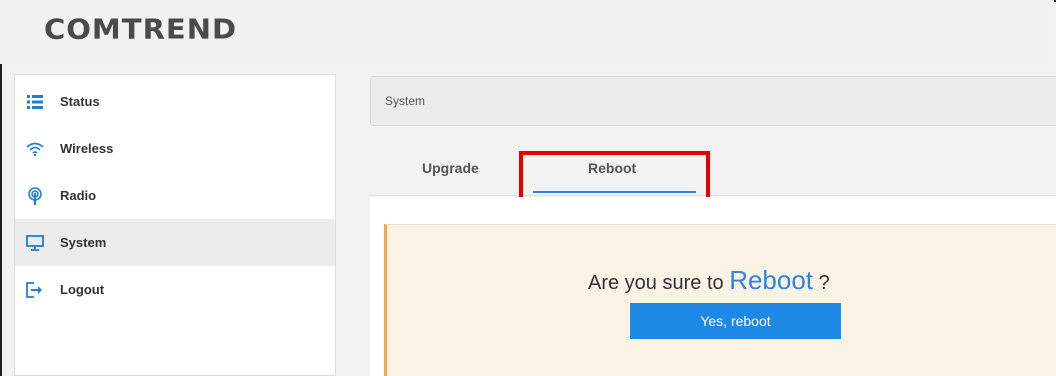  I want to click on sidebar-item-label: Logout, so click(82, 289).